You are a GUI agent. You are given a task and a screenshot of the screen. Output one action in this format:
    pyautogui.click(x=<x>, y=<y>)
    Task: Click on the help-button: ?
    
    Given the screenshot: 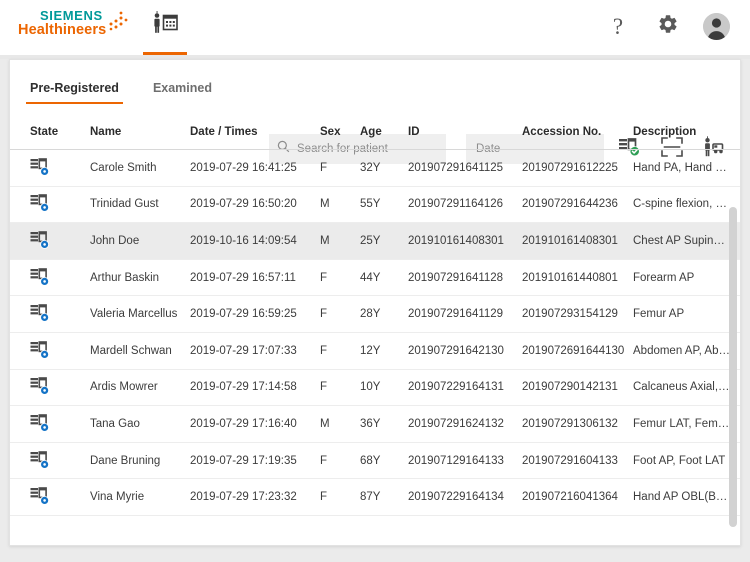 What is the action you would take?
    pyautogui.click(x=618, y=27)
    